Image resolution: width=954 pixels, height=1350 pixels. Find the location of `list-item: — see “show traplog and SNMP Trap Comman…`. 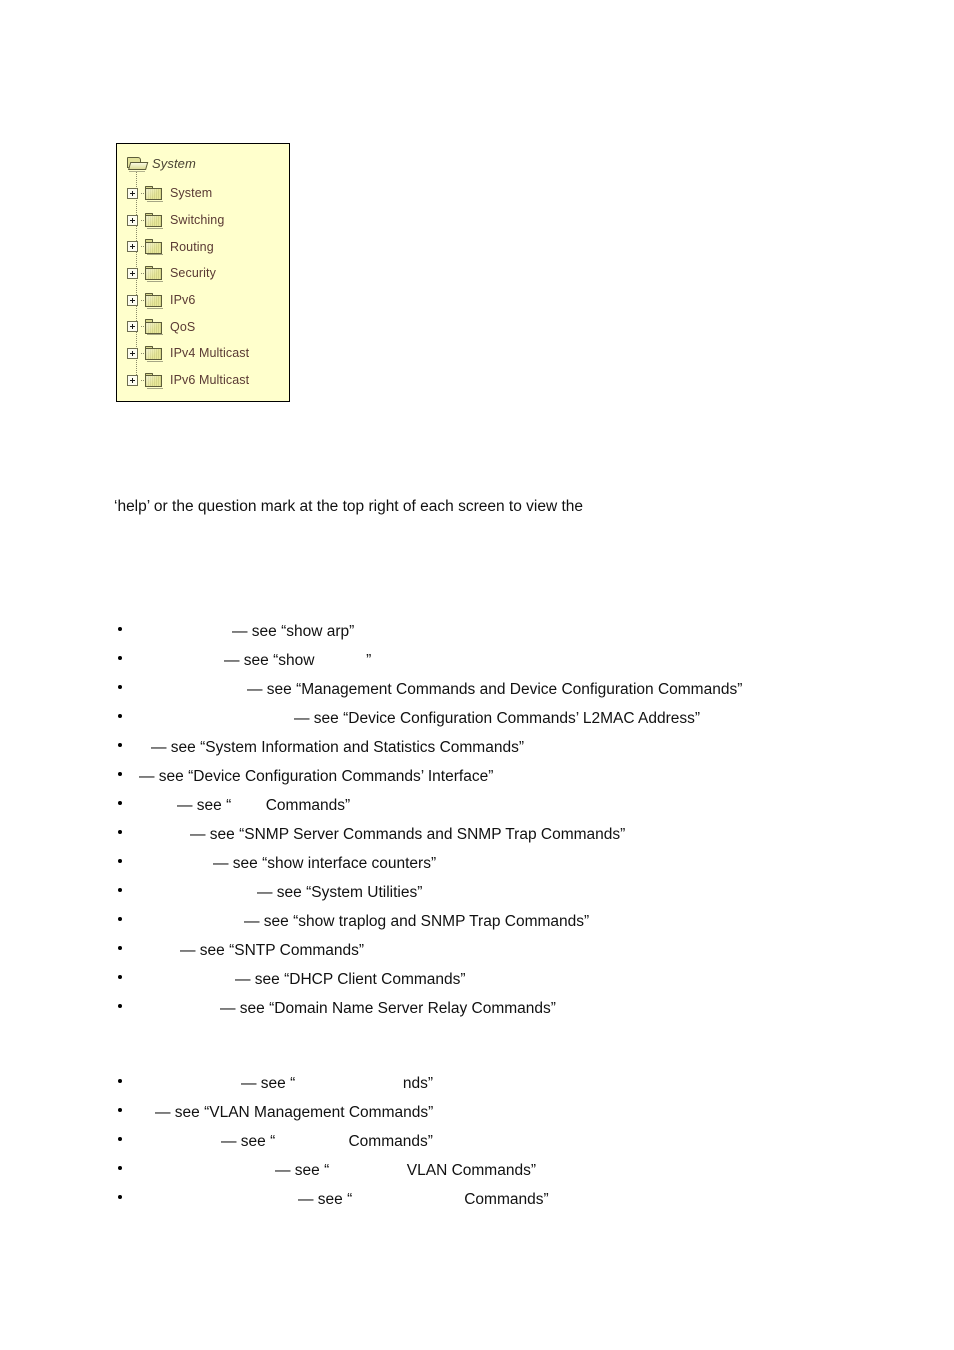

list-item: — see “show traplog and SNMP Trap Comman… is located at coordinates (428, 926).